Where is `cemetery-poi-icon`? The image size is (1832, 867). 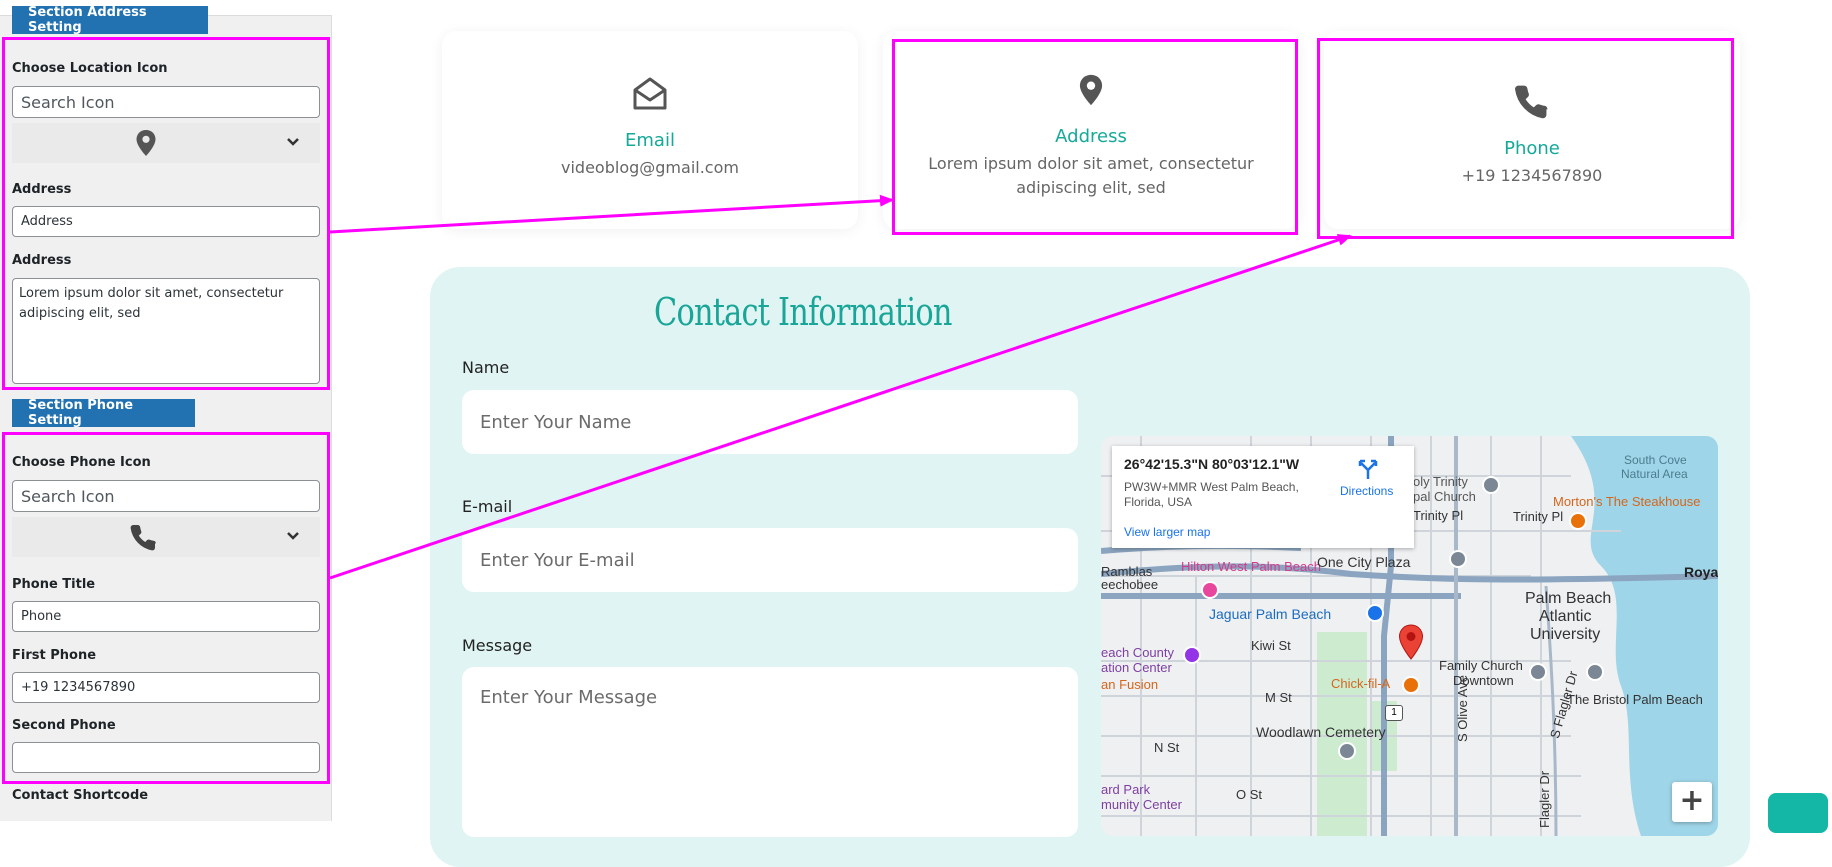 cemetery-poi-icon is located at coordinates (1347, 751).